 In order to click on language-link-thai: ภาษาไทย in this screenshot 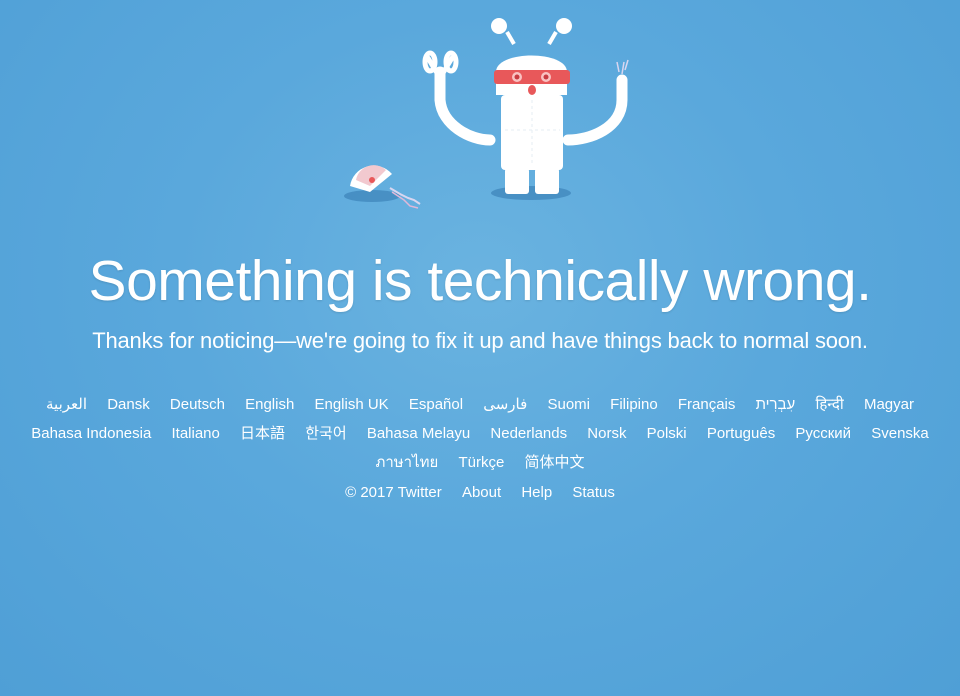, I will do `click(406, 462)`.